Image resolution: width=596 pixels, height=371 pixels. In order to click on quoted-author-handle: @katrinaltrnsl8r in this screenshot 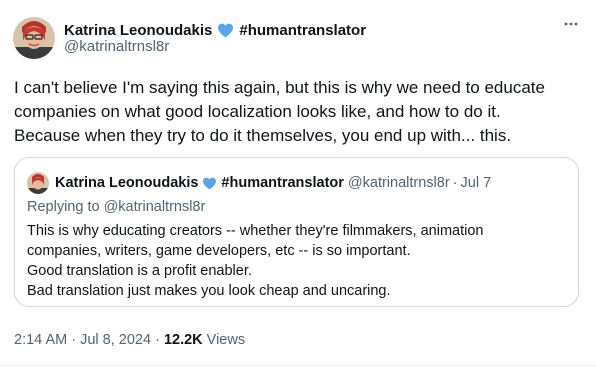, I will do `click(398, 183)`.